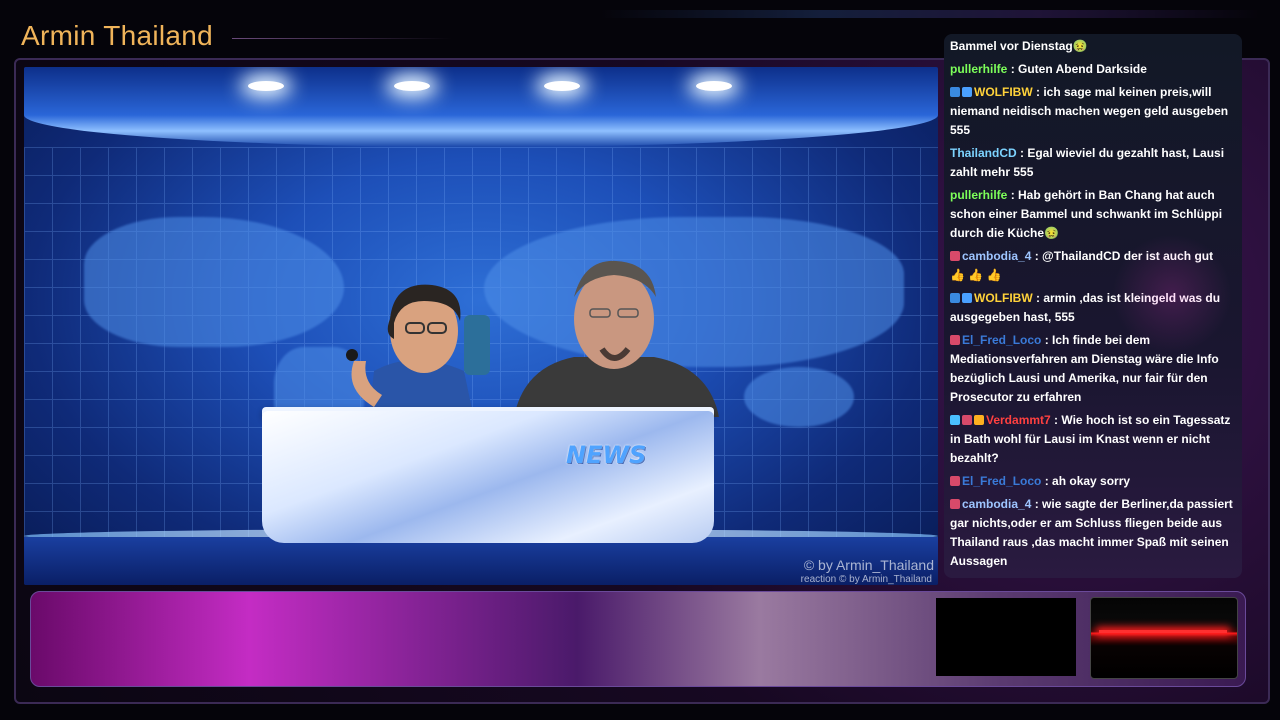 The width and height of the screenshot is (1280, 720). What do you see at coordinates (1172, 294) in the screenshot?
I see `chat-background-glow` at bounding box center [1172, 294].